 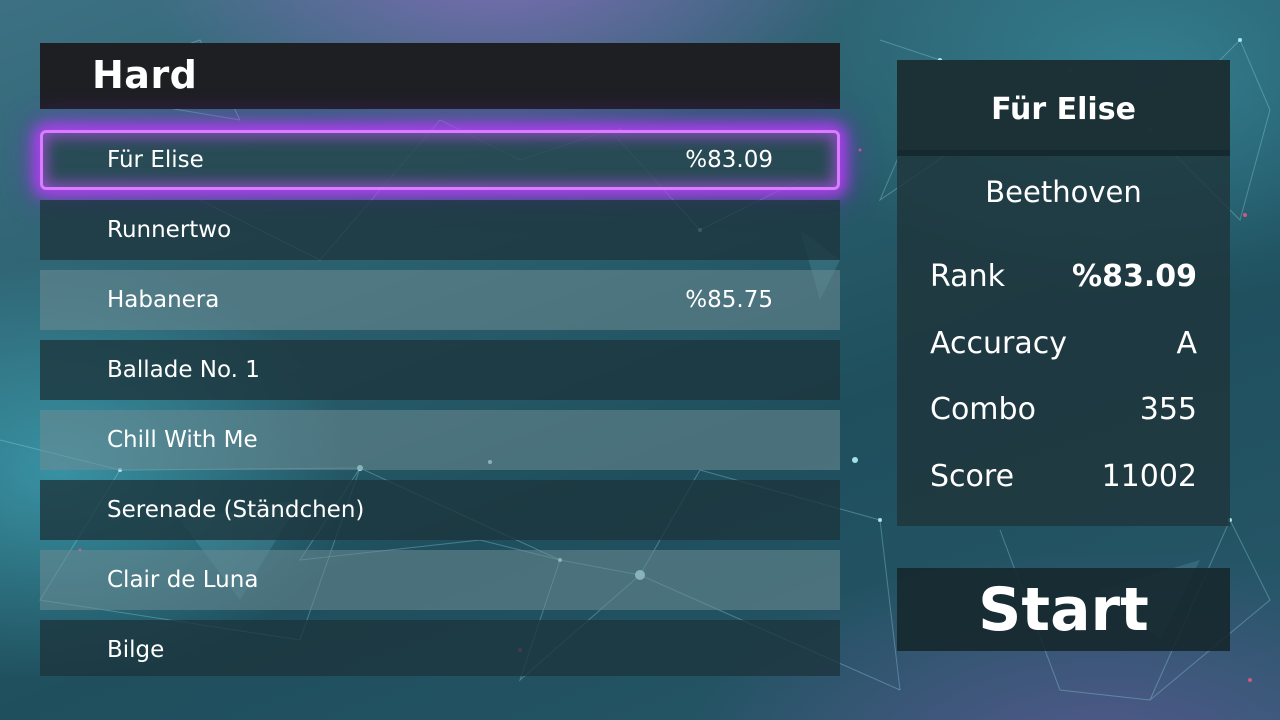 I want to click on song-percent: %83.09, so click(x=729, y=160).